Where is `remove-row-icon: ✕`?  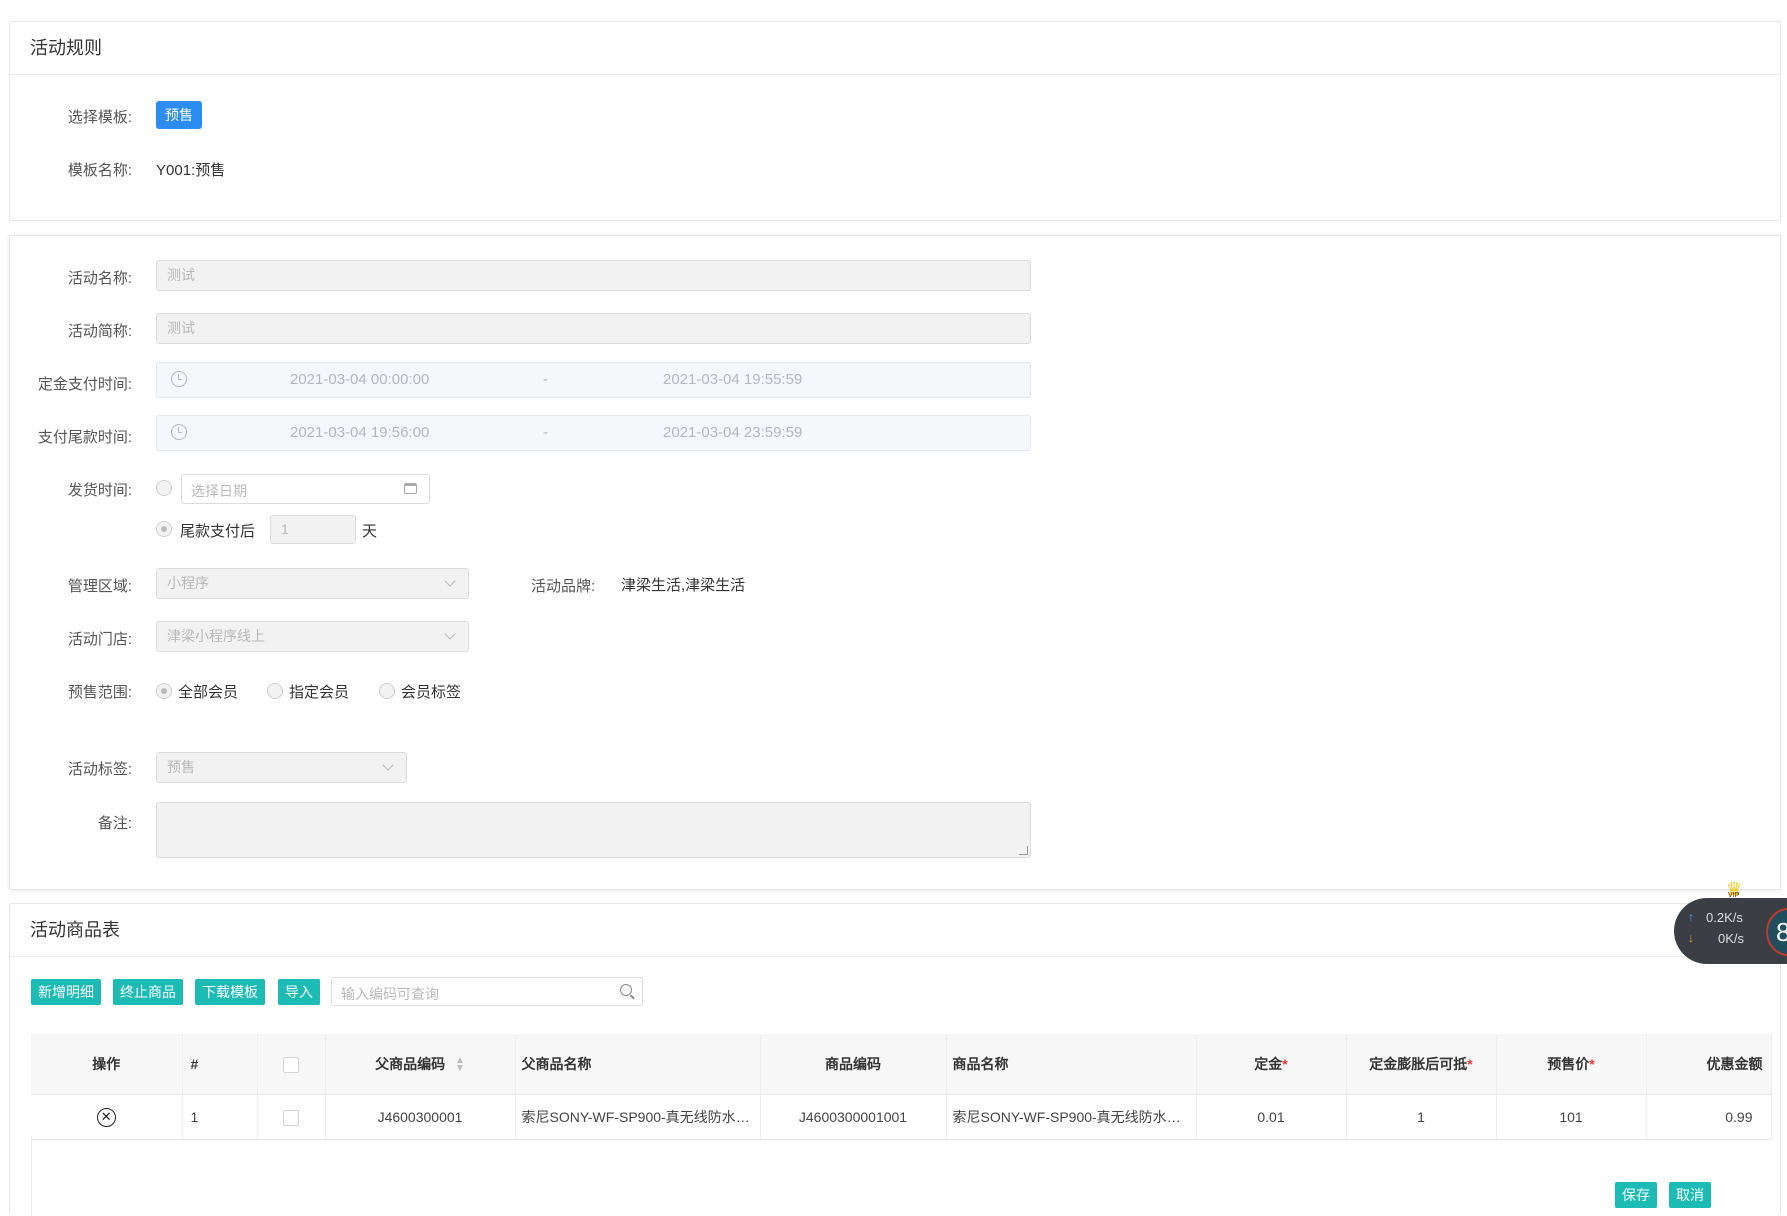 remove-row-icon: ✕ is located at coordinates (106, 1117).